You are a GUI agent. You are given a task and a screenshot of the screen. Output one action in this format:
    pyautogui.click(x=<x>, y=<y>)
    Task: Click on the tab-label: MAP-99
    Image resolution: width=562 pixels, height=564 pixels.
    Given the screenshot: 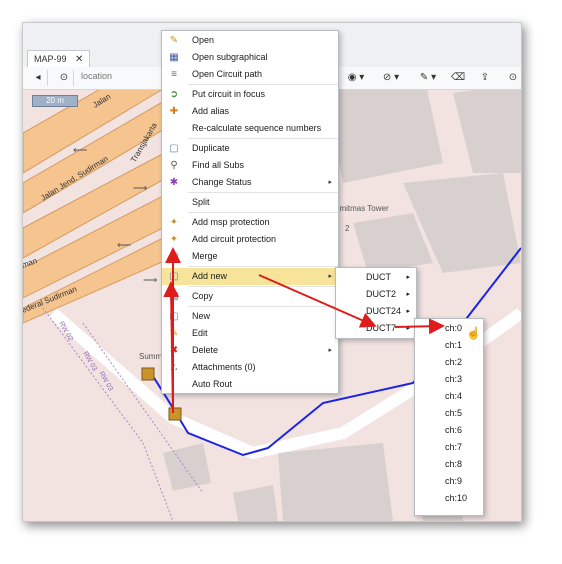 What is the action you would take?
    pyautogui.click(x=50, y=59)
    